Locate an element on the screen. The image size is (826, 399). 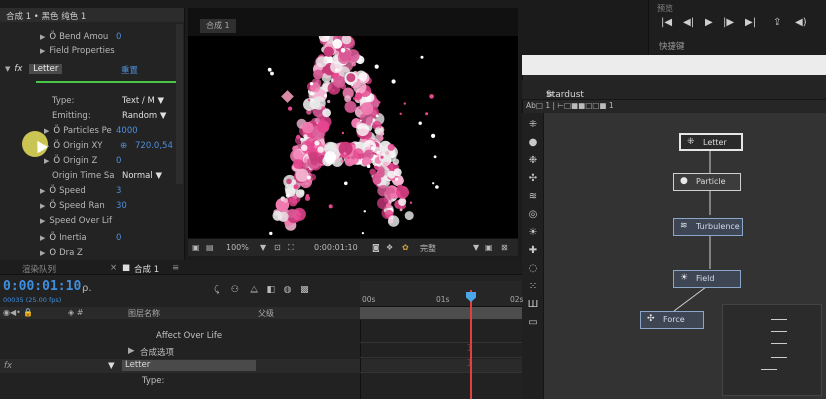
region-icon: ⛶ is located at coordinates (291, 248).